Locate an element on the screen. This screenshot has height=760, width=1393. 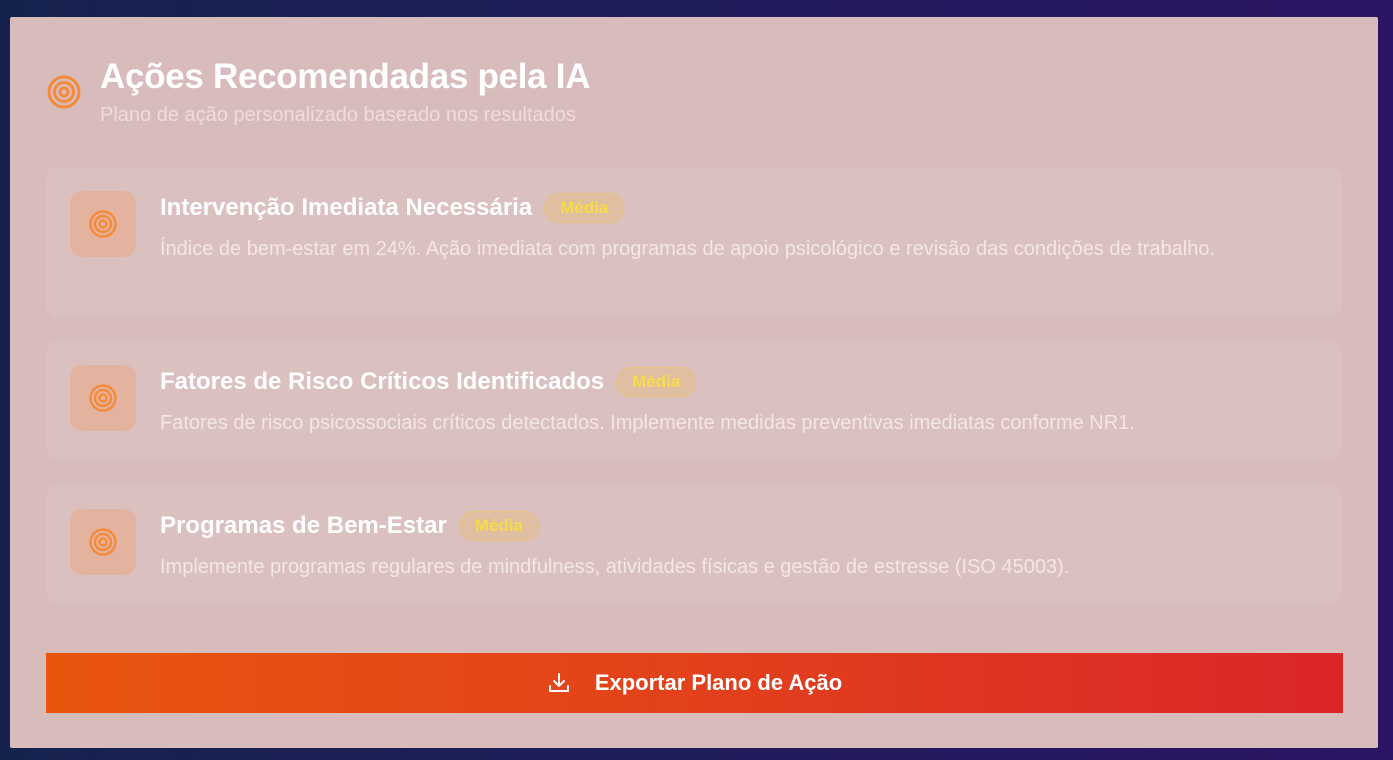
export-plan-button: Exportar Plano de Ação is located at coordinates (694, 683).